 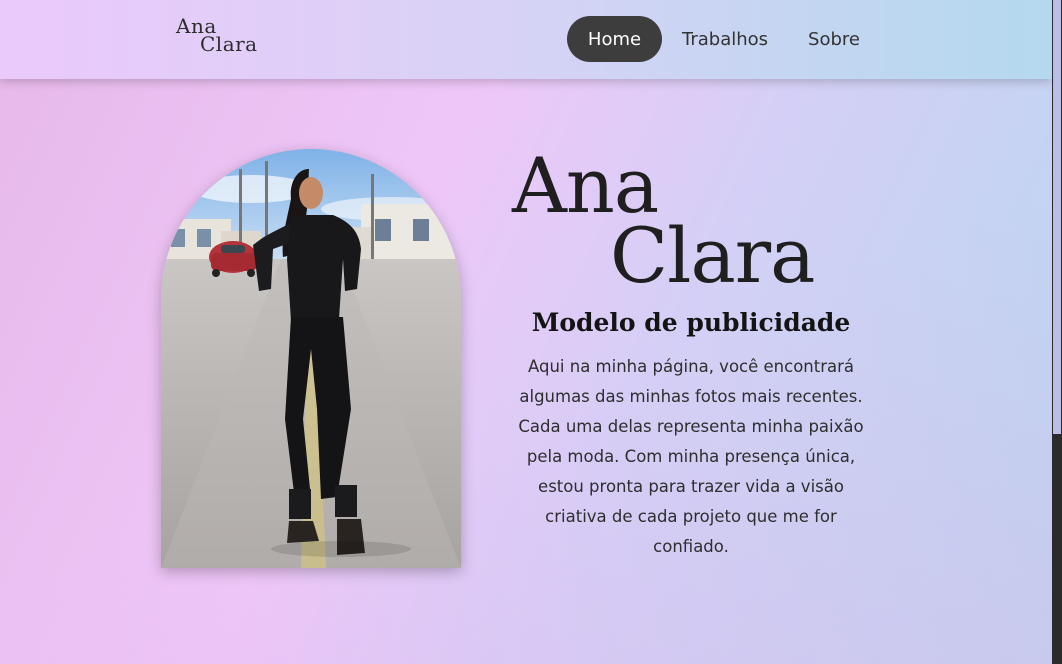 I want to click on page-scrollbar, so click(x=1057, y=332).